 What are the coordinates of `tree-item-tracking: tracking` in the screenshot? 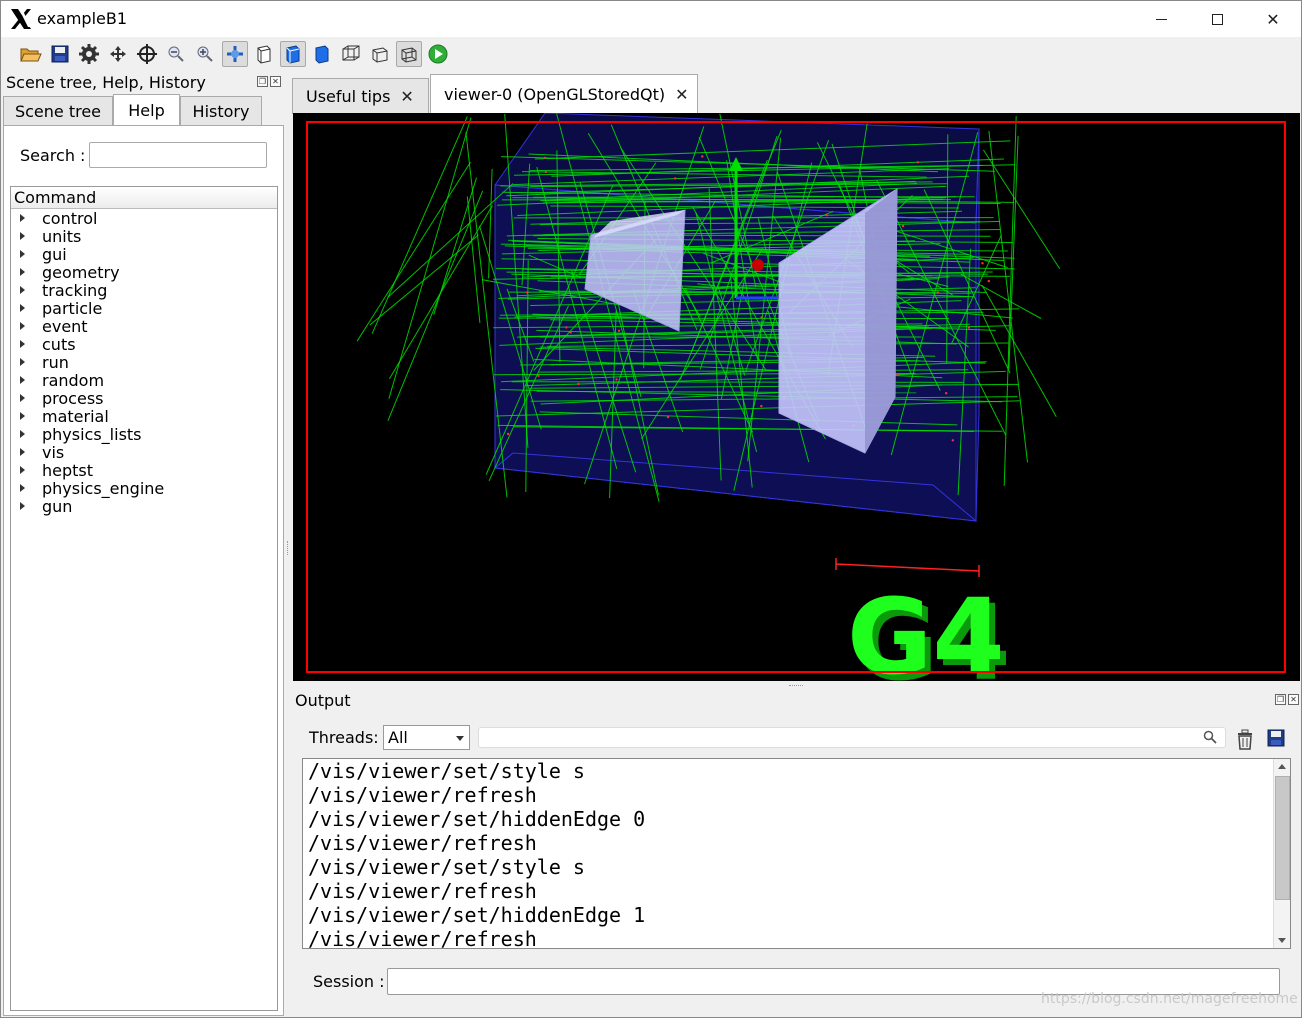 It's located at (144, 290).